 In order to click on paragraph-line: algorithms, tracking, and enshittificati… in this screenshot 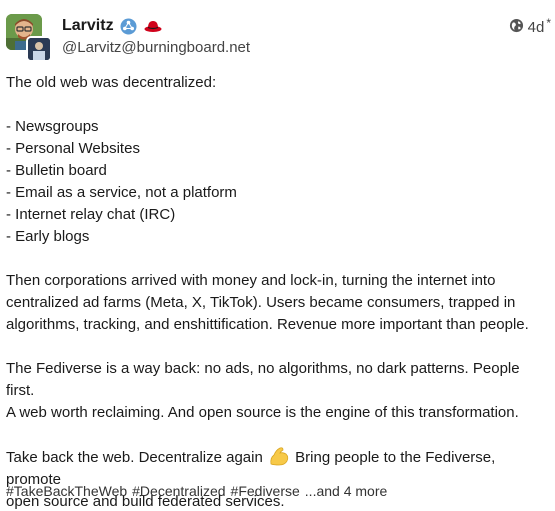, I will do `click(267, 324)`.